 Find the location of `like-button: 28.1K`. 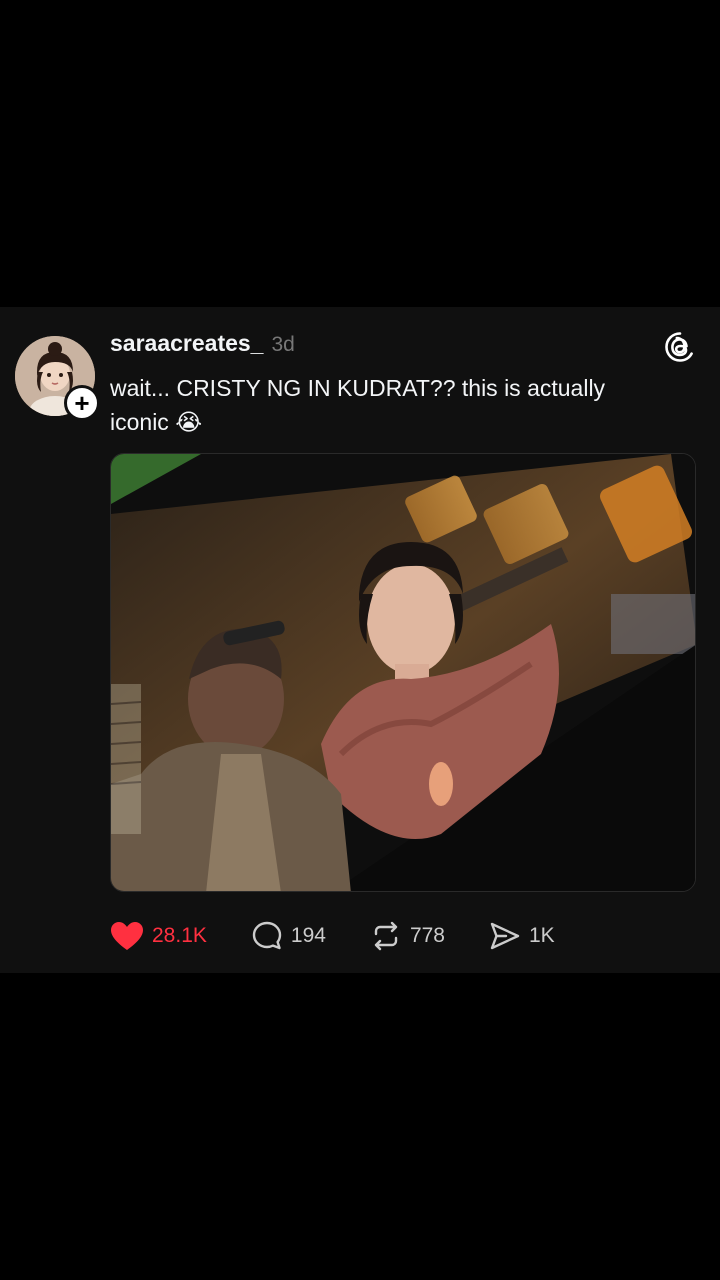

like-button: 28.1K is located at coordinates (158, 936).